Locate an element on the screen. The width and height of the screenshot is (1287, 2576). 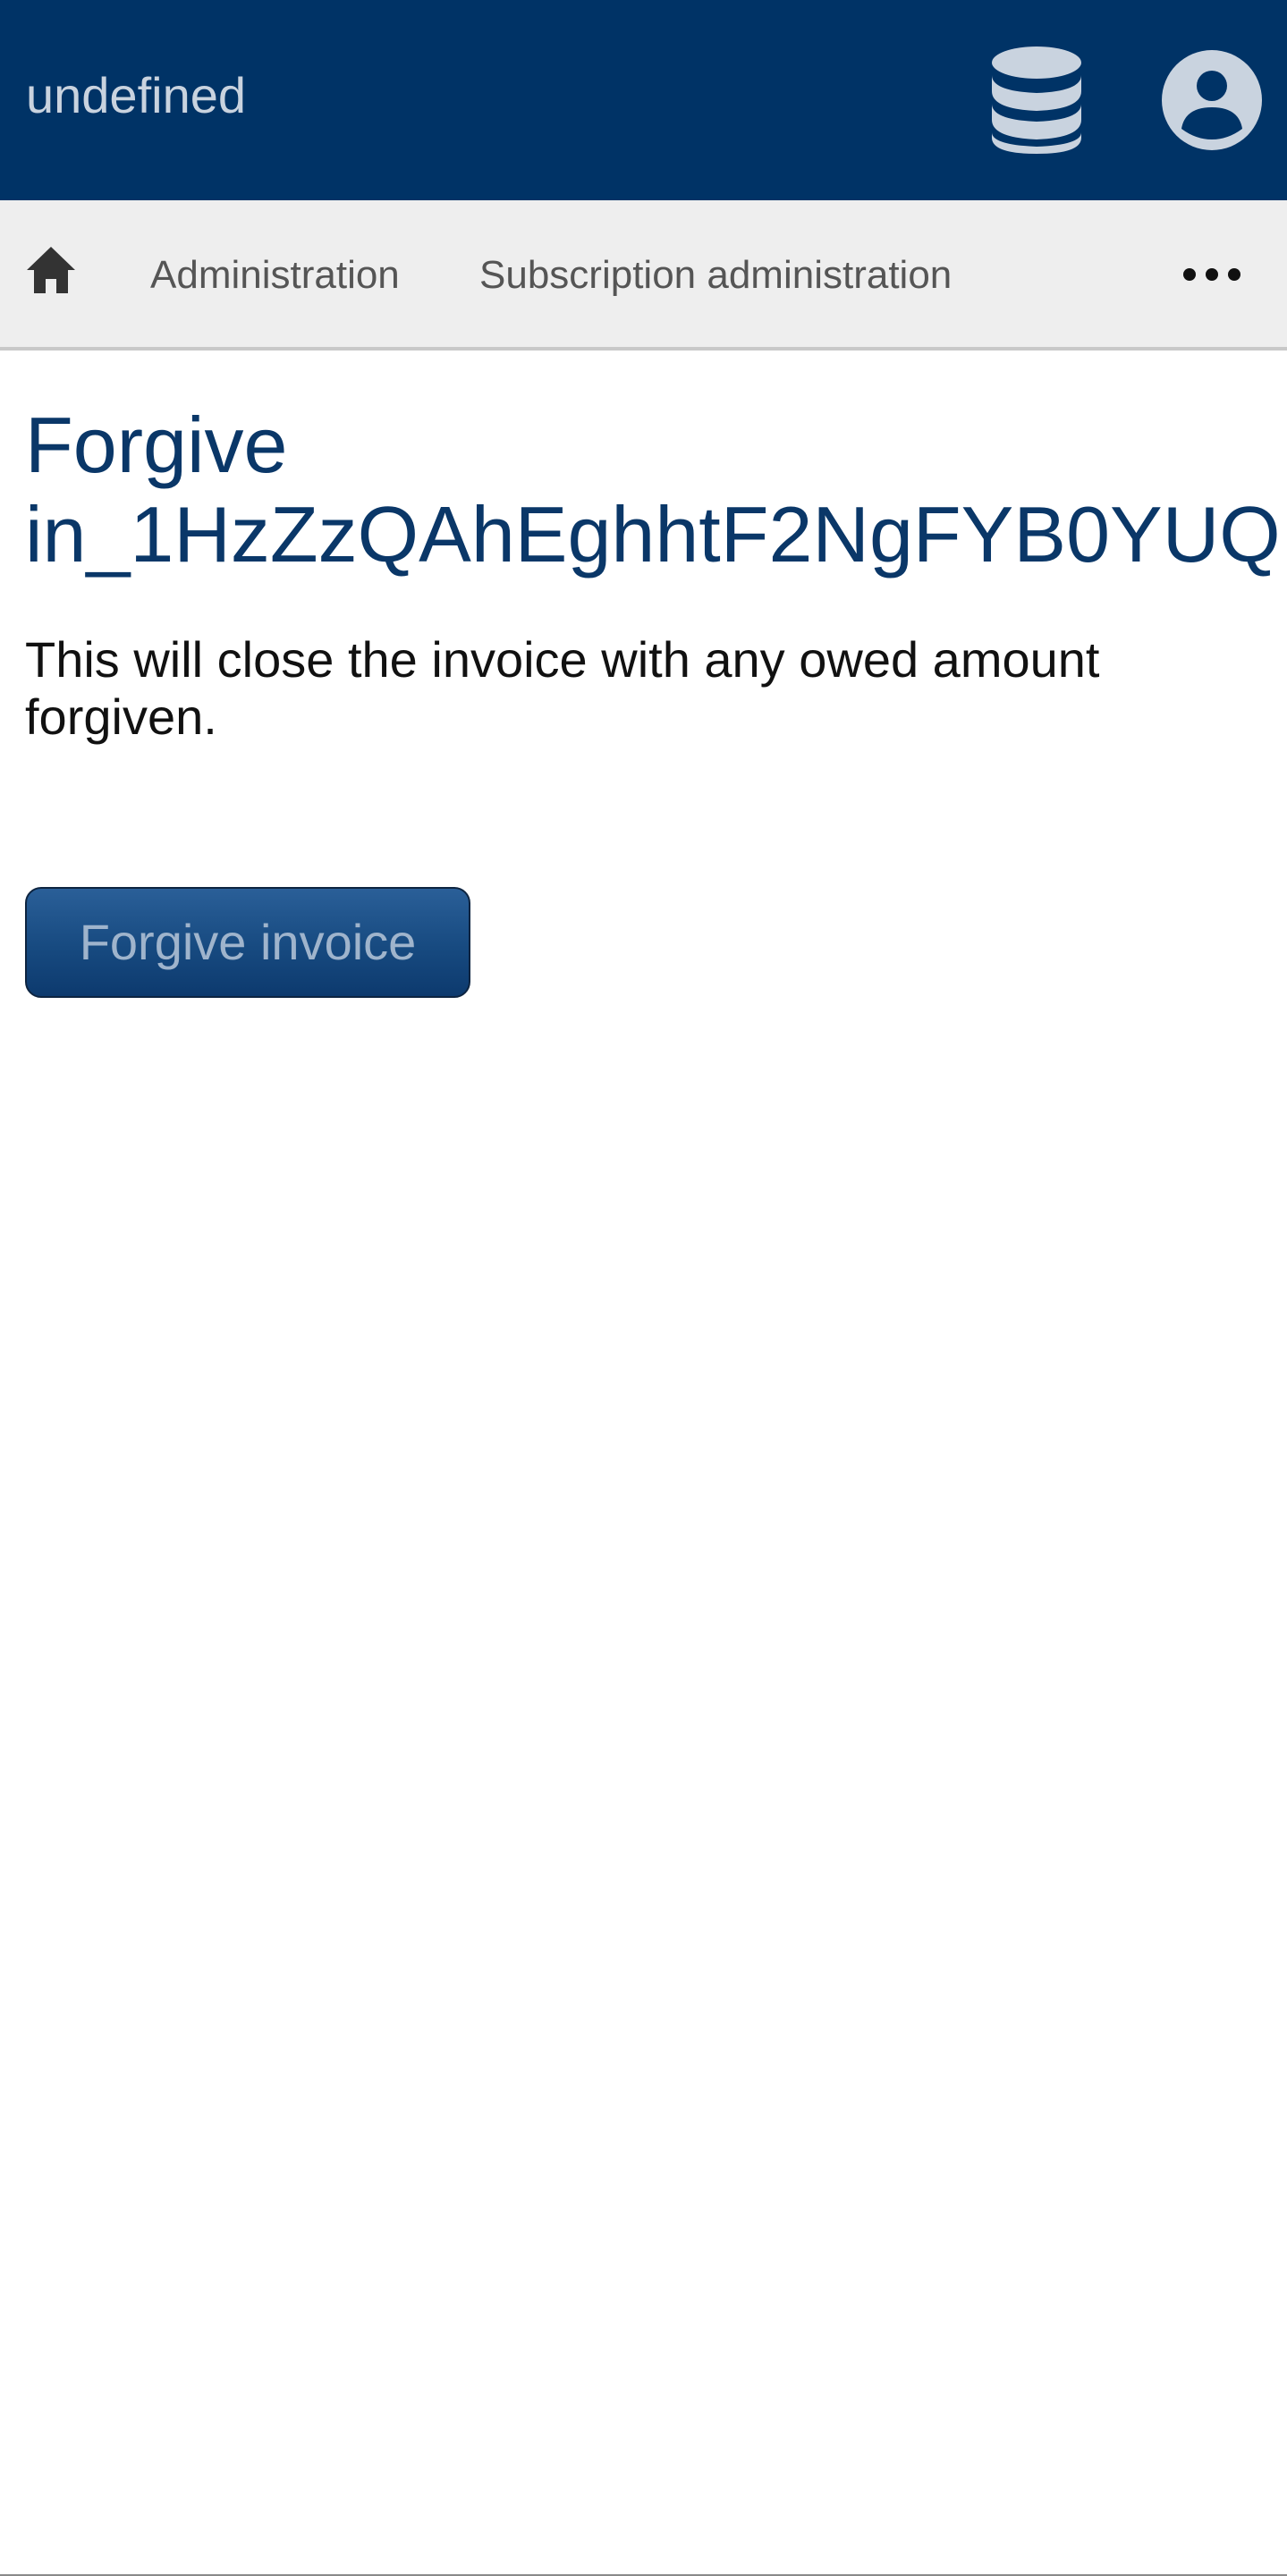
account-button is located at coordinates (1212, 100).